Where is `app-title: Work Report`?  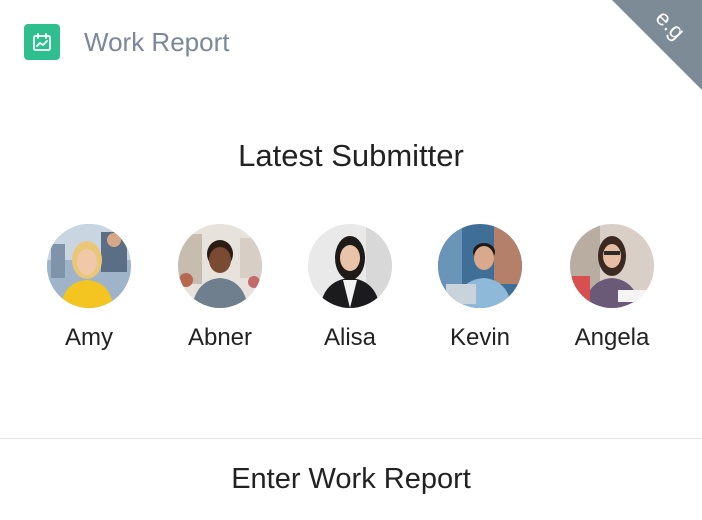 app-title: Work Report is located at coordinates (157, 42).